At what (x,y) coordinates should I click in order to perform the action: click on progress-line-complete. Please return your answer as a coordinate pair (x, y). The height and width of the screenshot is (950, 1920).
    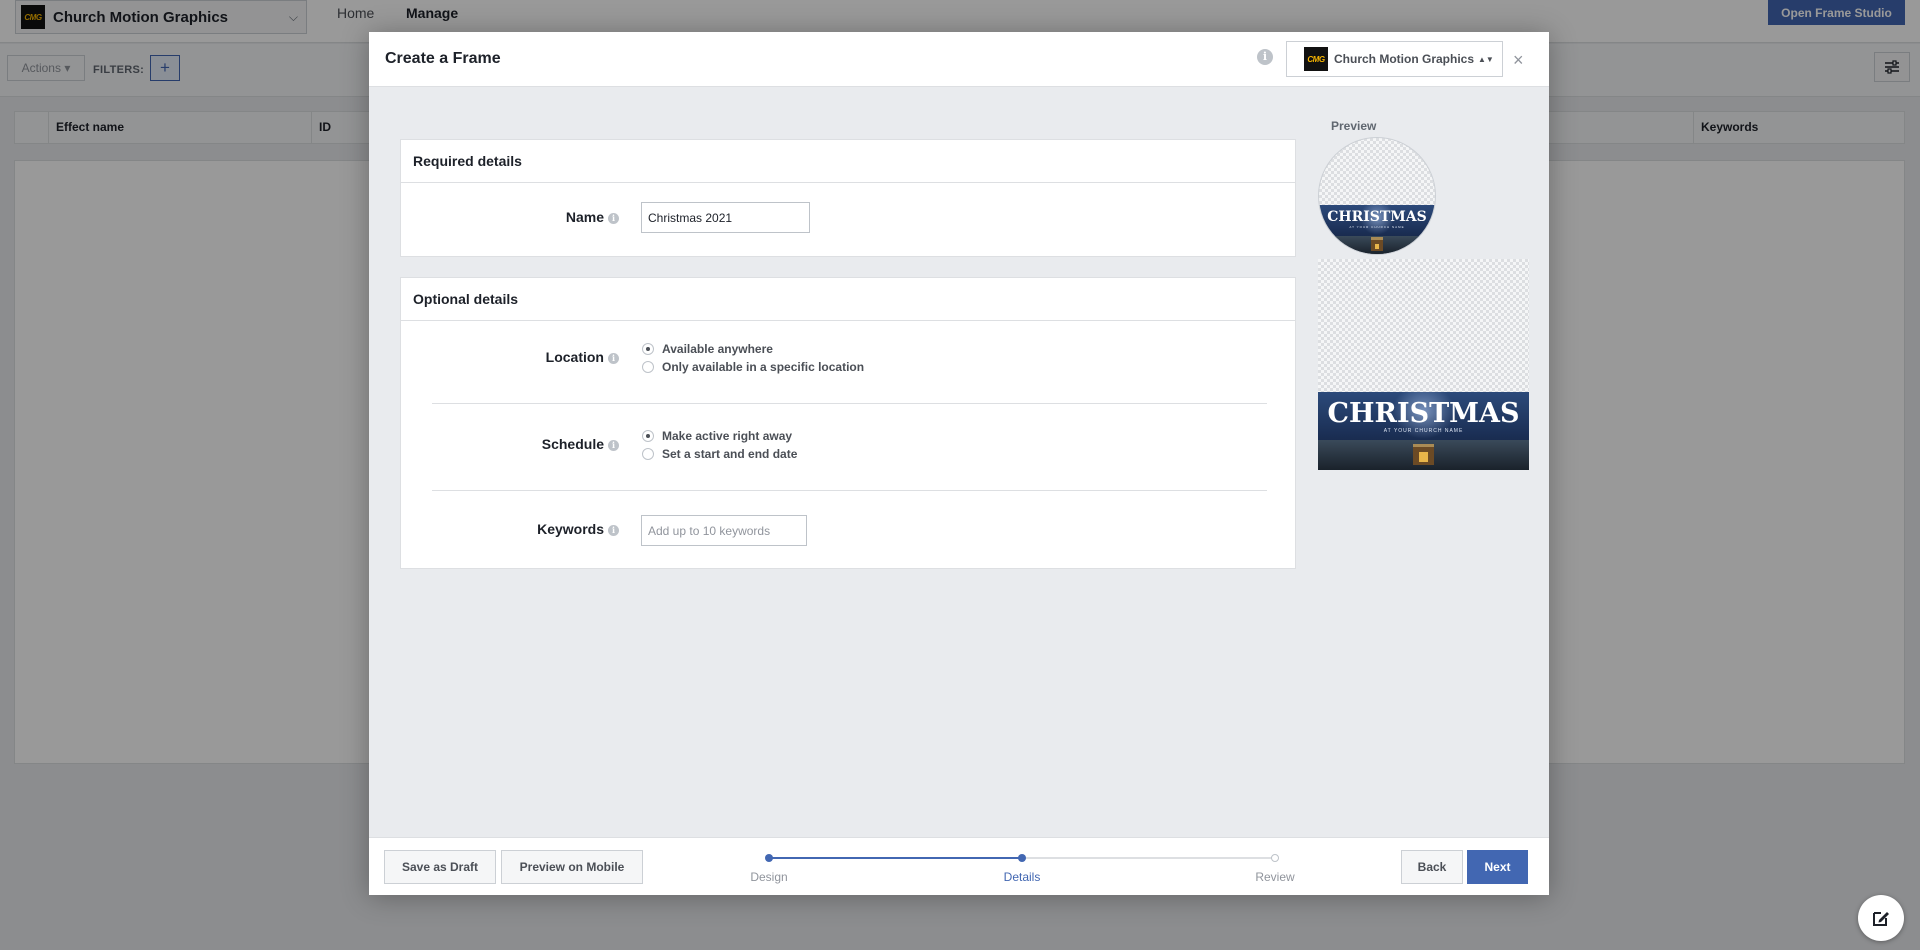
    Looking at the image, I should click on (895, 858).